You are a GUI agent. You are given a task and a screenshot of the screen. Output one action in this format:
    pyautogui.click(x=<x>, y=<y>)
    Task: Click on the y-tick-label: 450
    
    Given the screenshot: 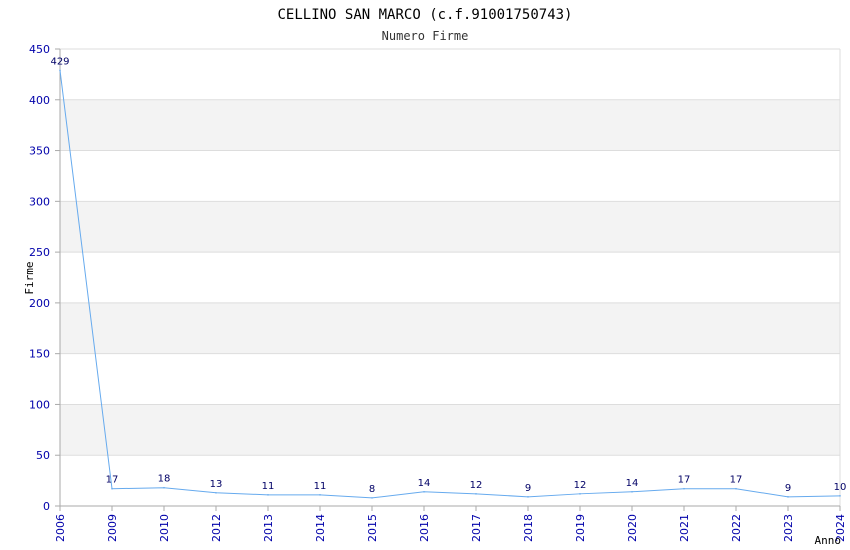 What is the action you would take?
    pyautogui.click(x=39, y=49)
    